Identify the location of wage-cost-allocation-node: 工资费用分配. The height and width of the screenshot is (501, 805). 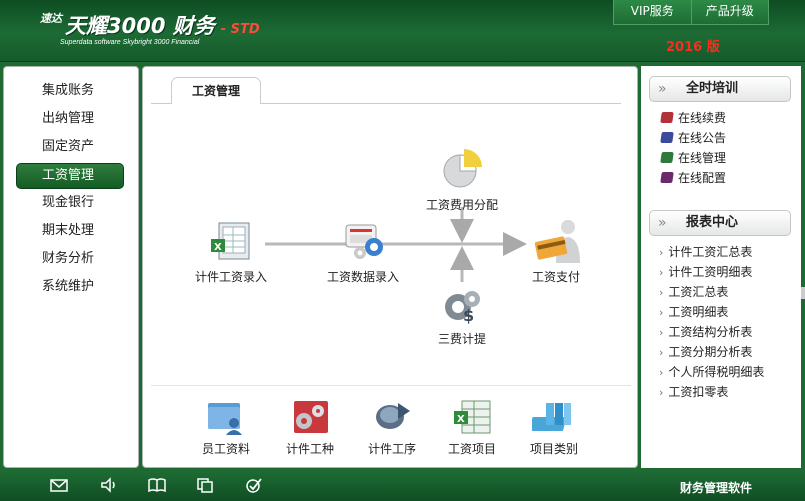
(462, 180).